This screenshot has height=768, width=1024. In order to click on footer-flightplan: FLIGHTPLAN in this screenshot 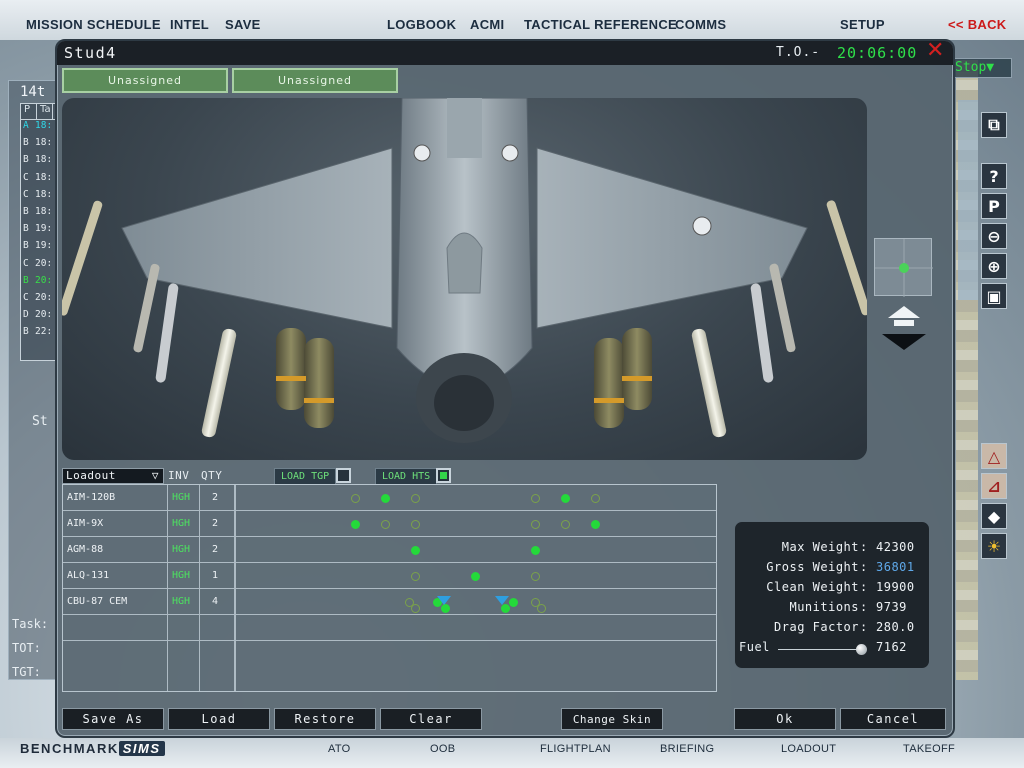, I will do `click(575, 749)`.